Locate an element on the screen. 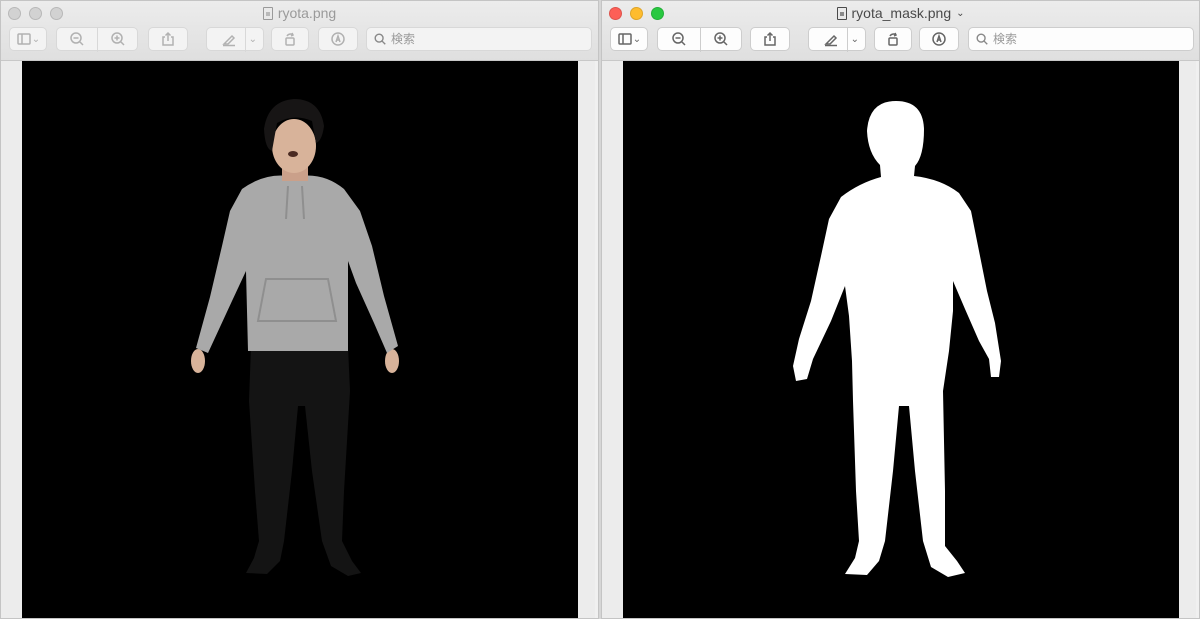 The width and height of the screenshot is (1200, 619). window-title: ryota.png is located at coordinates (299, 13).